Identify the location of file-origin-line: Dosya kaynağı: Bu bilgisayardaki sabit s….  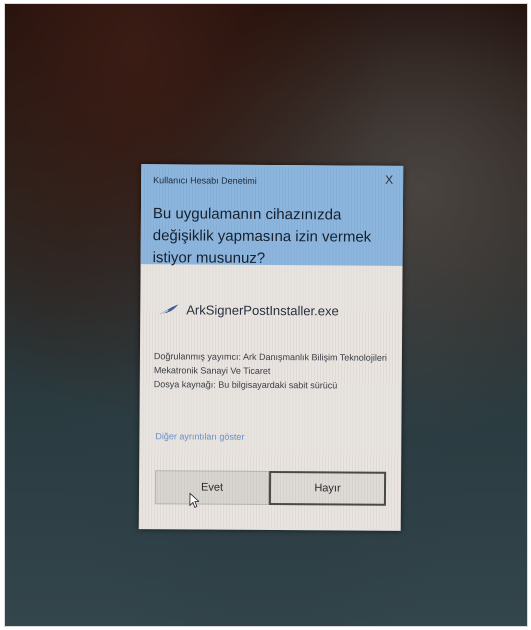
(245, 385).